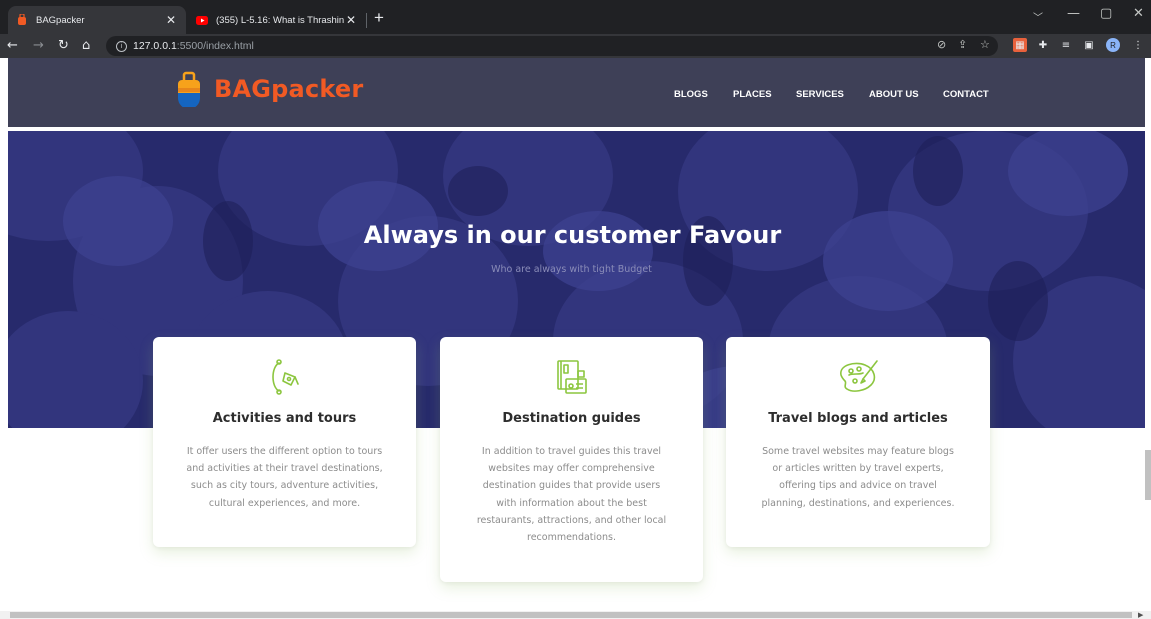 The height and width of the screenshot is (619, 1151). I want to click on youtube-icon, so click(202, 20).